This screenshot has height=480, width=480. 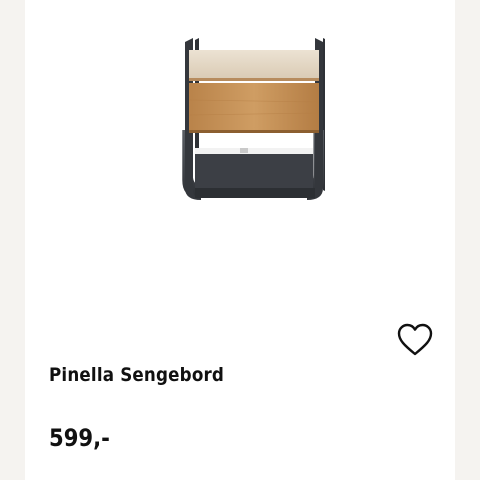 I want to click on product-price: 599,-, so click(x=79, y=438).